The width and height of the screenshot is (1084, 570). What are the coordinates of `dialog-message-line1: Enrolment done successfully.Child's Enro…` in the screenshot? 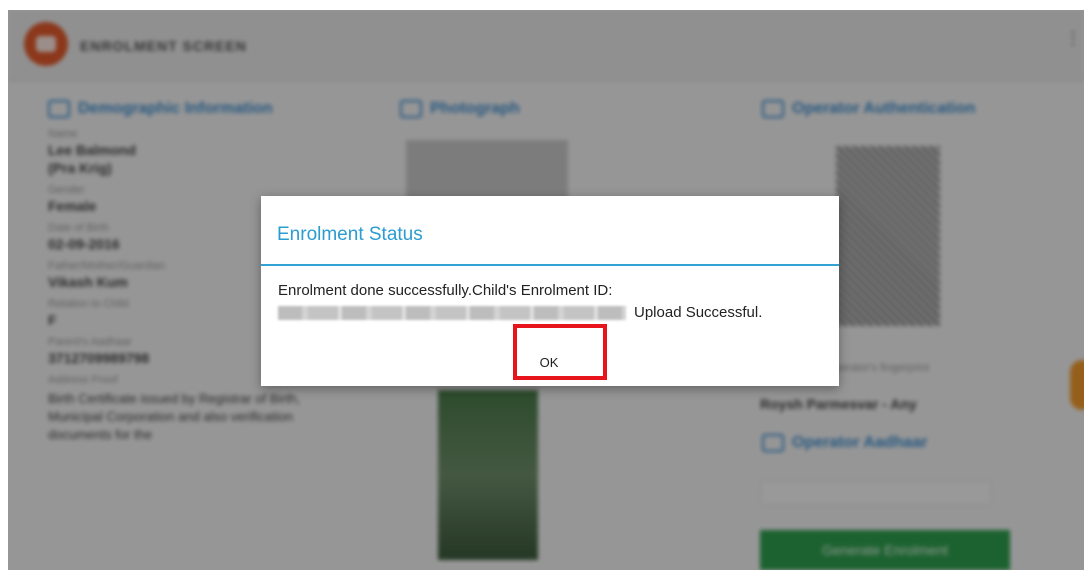 It's located at (445, 290).